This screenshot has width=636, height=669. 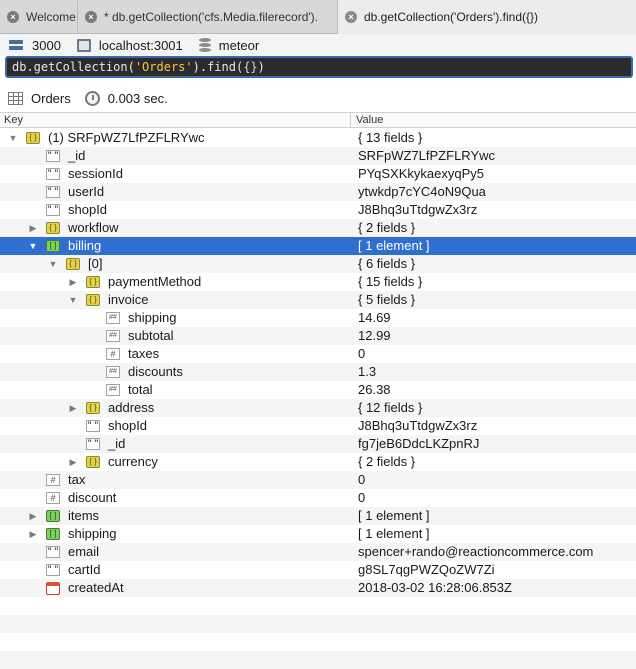 I want to click on tree-row: " " _id SRFpWZ7LfPZFLRYwc, so click(x=318, y=156).